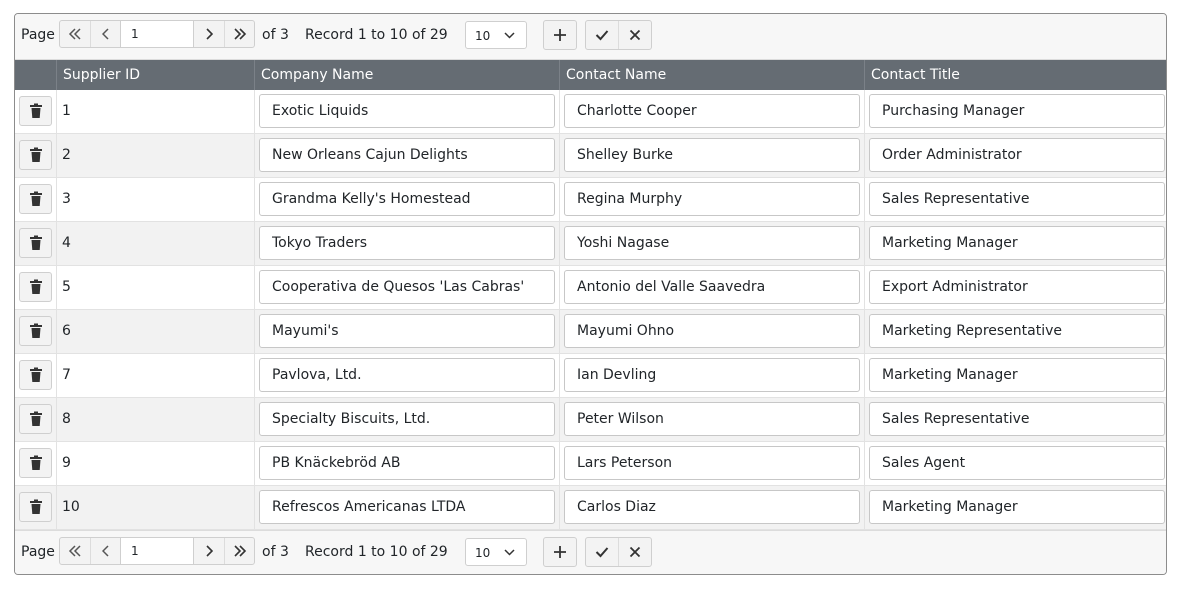  What do you see at coordinates (711, 75) in the screenshot?
I see `header-contact-name: Contact Name` at bounding box center [711, 75].